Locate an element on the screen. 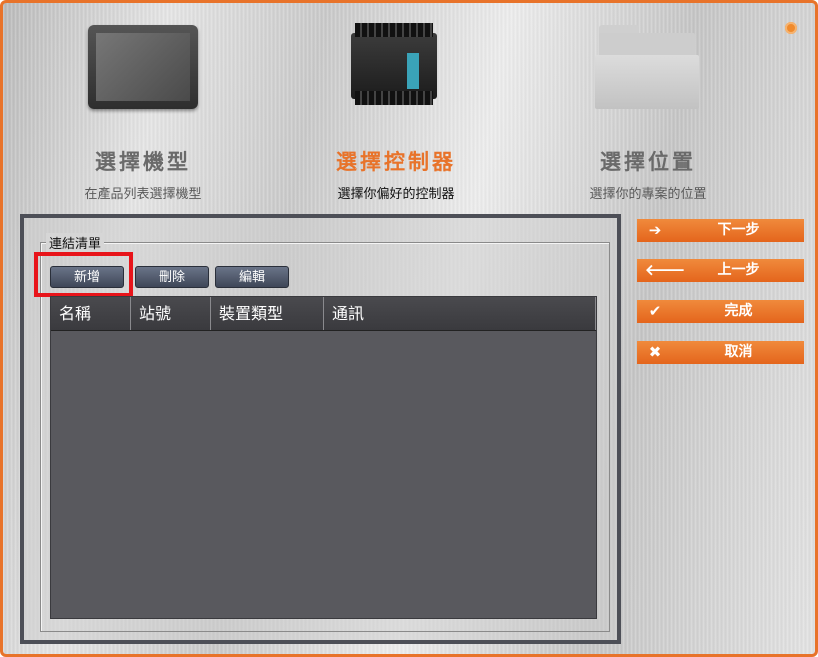  cancel-button-label: 取消 is located at coordinates (738, 352).